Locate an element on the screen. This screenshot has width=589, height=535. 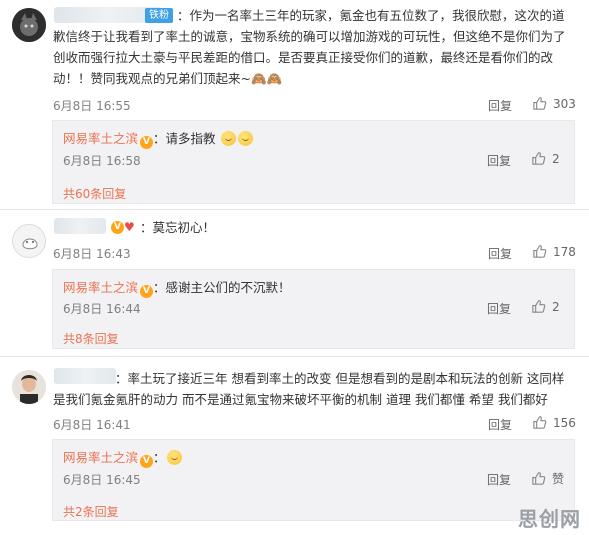
reply-text: ： is located at coordinates (159, 457).